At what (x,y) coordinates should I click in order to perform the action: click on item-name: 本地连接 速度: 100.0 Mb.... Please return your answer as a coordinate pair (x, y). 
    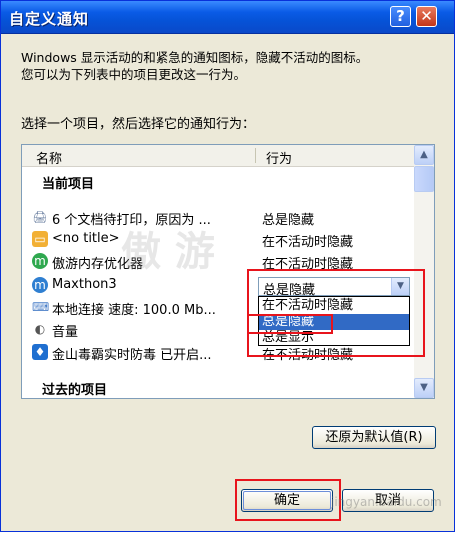
    Looking at the image, I should click on (134, 310).